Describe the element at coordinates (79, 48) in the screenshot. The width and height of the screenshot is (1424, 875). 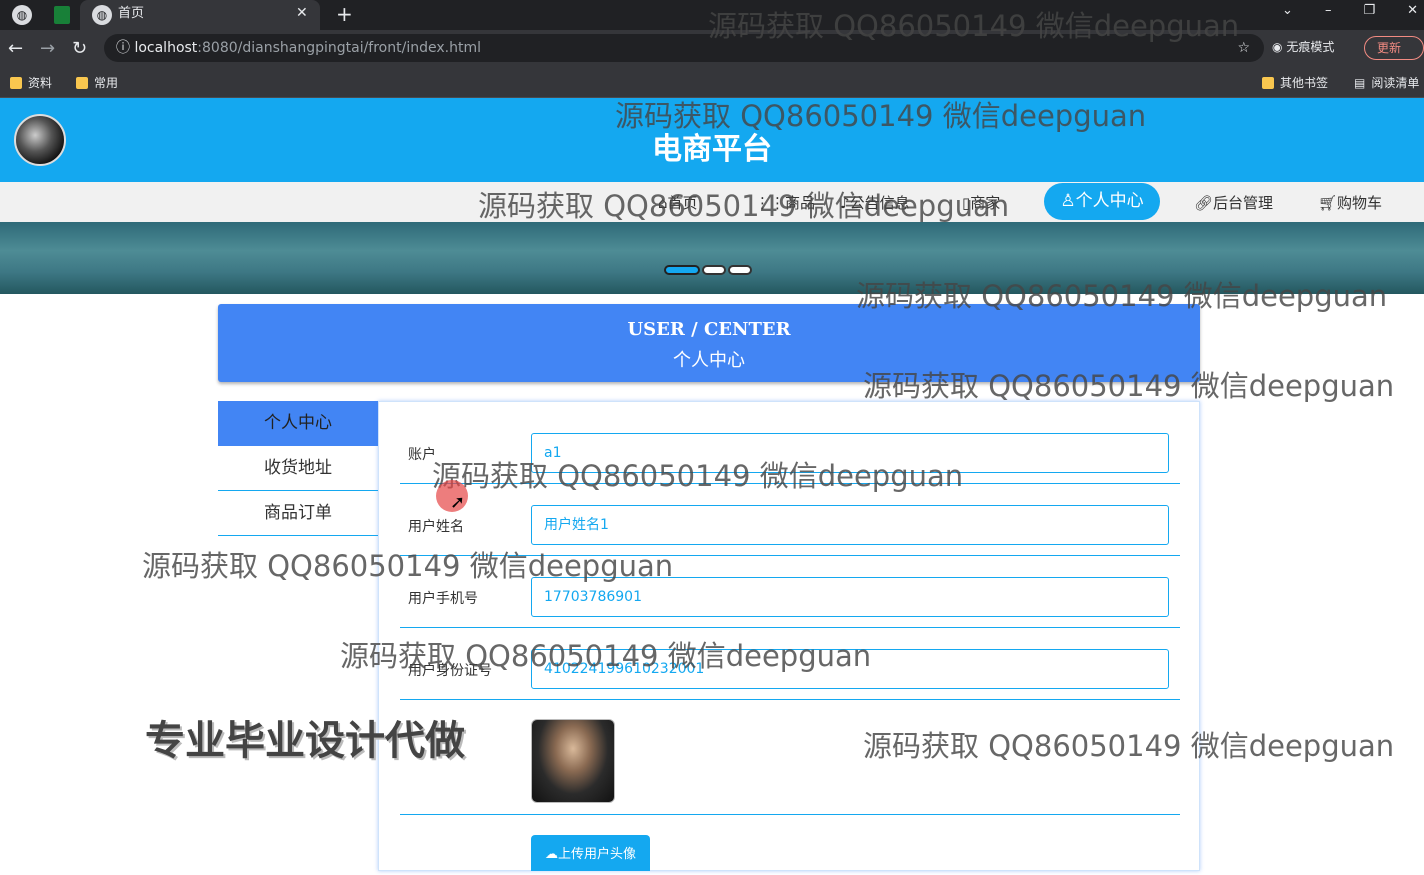
I see `reload-icon: ↻` at that location.